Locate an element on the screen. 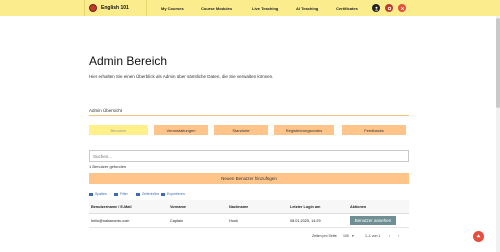  tab-registrierungscodes: Registrierungscodes is located at coordinates (304, 130).